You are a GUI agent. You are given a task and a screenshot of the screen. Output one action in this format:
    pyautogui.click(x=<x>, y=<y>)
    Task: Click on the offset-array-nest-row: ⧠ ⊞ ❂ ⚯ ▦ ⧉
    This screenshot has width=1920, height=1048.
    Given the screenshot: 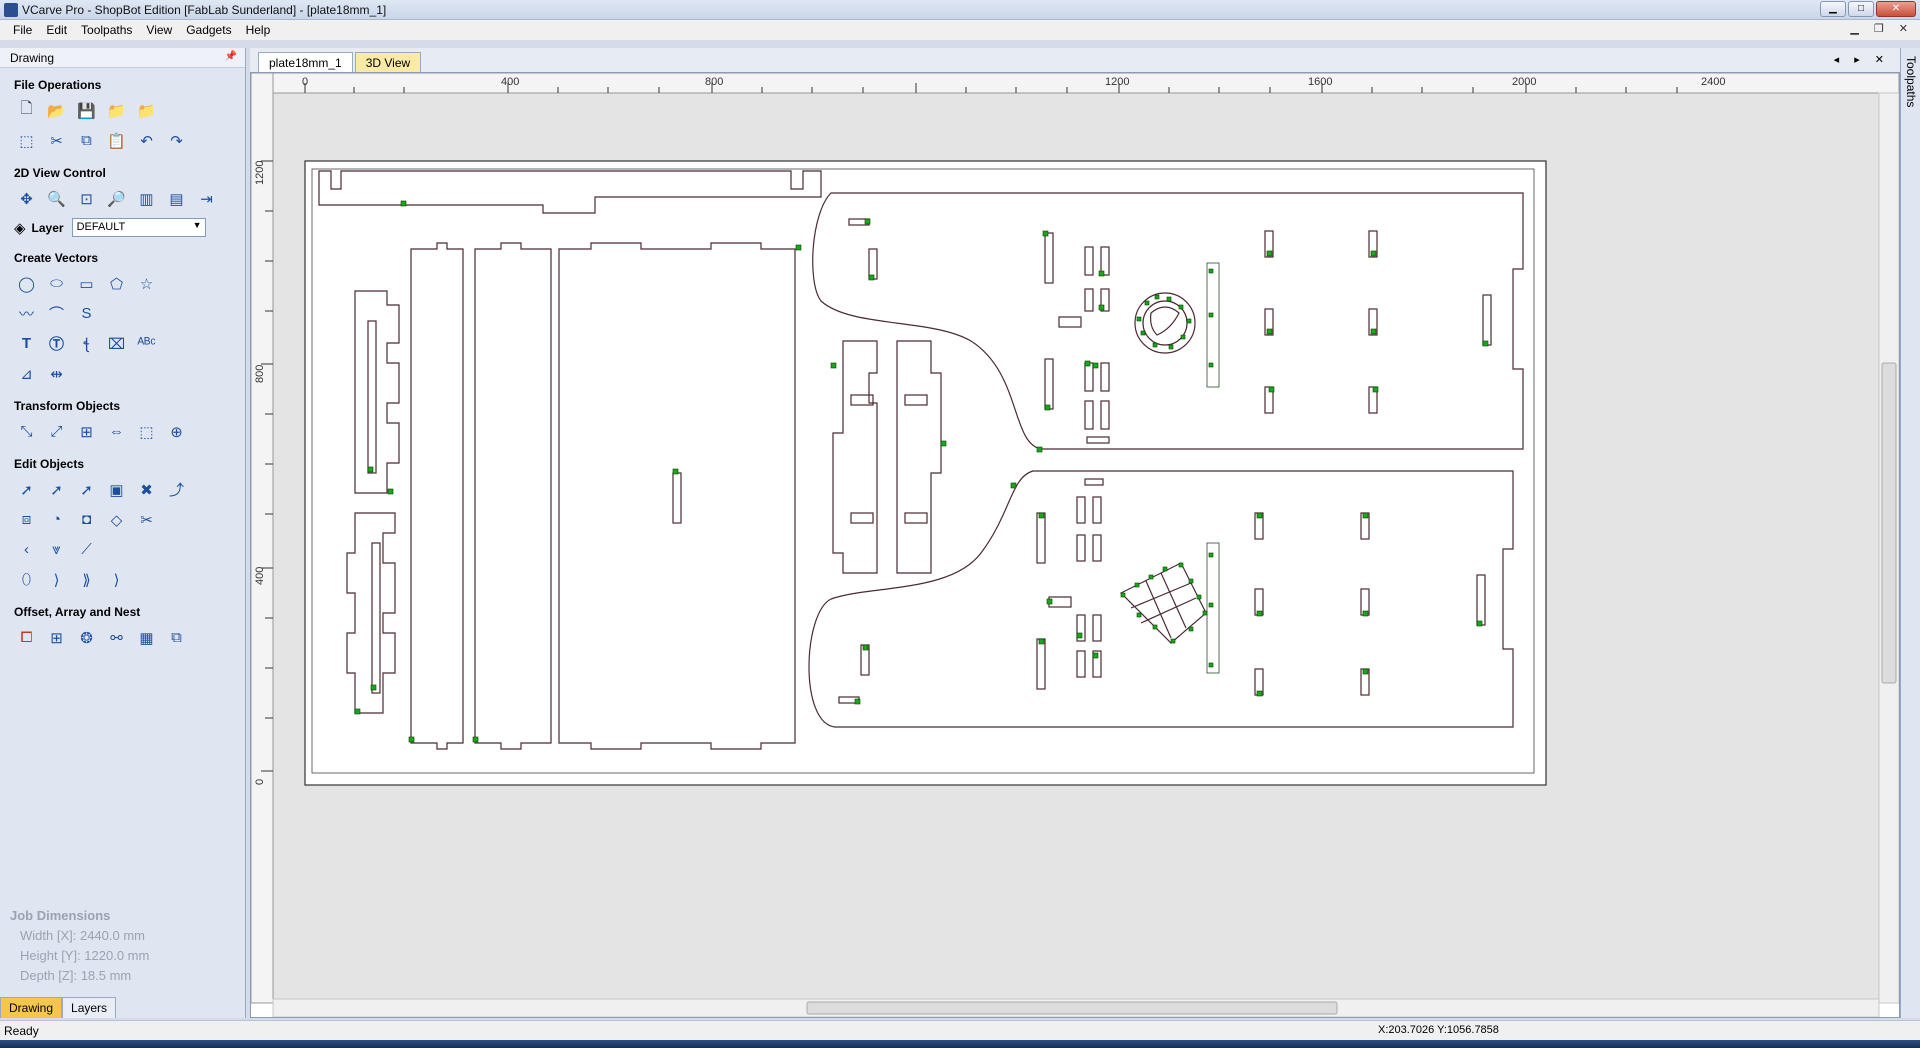 What is the action you would take?
    pyautogui.click(x=122, y=638)
    